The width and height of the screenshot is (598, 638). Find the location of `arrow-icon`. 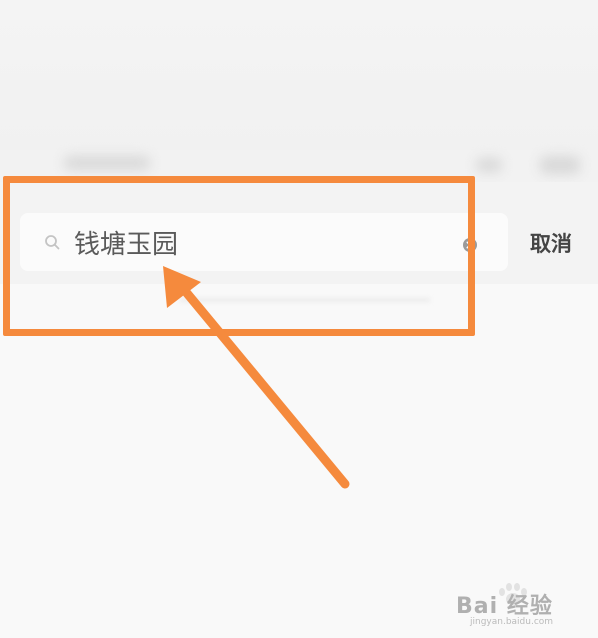

arrow-icon is located at coordinates (256, 377).